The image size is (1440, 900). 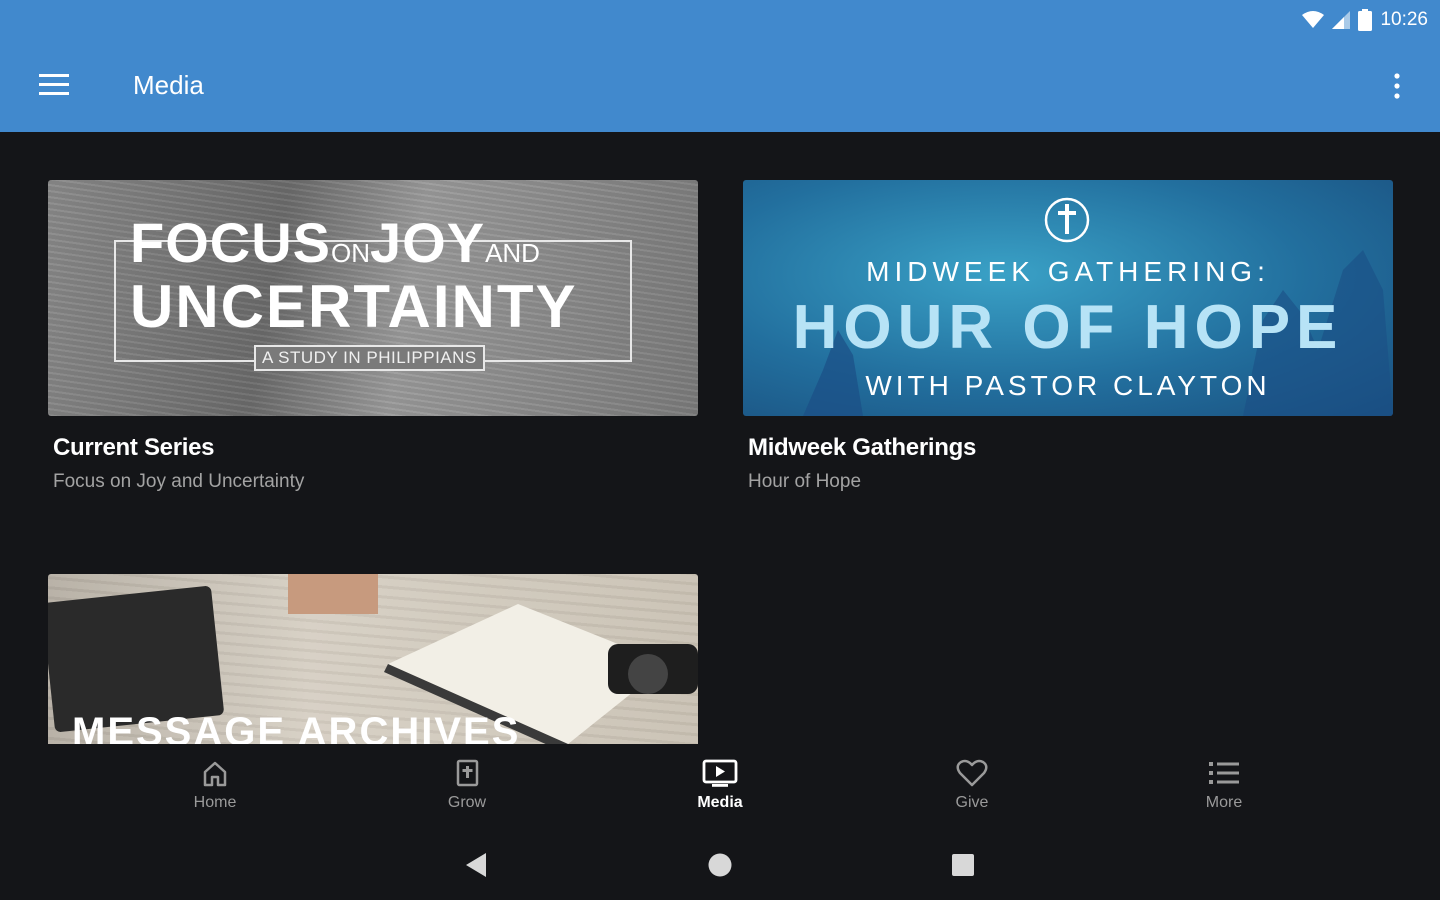 What do you see at coordinates (179, 481) in the screenshot?
I see `card-subtitle: Focus on Joy and Uncertainty` at bounding box center [179, 481].